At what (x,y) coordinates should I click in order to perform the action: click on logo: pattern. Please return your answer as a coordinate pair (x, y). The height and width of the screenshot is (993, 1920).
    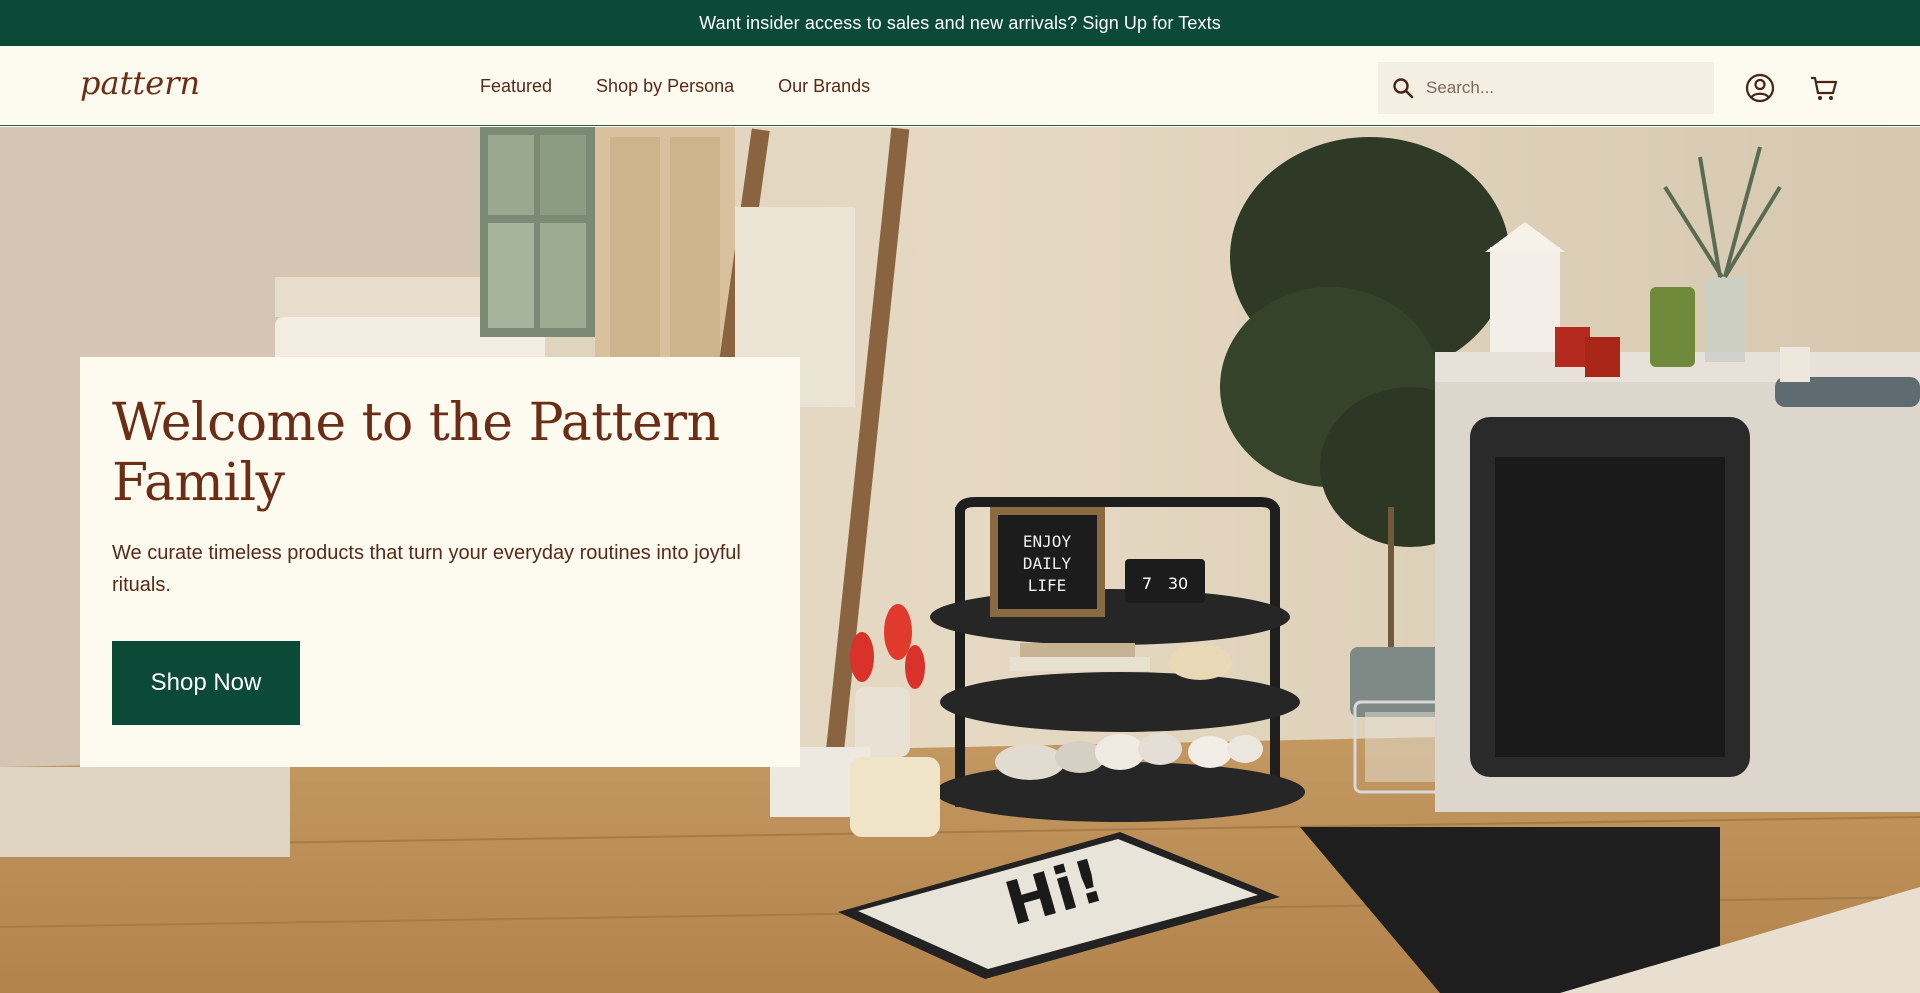
    Looking at the image, I should click on (145, 86).